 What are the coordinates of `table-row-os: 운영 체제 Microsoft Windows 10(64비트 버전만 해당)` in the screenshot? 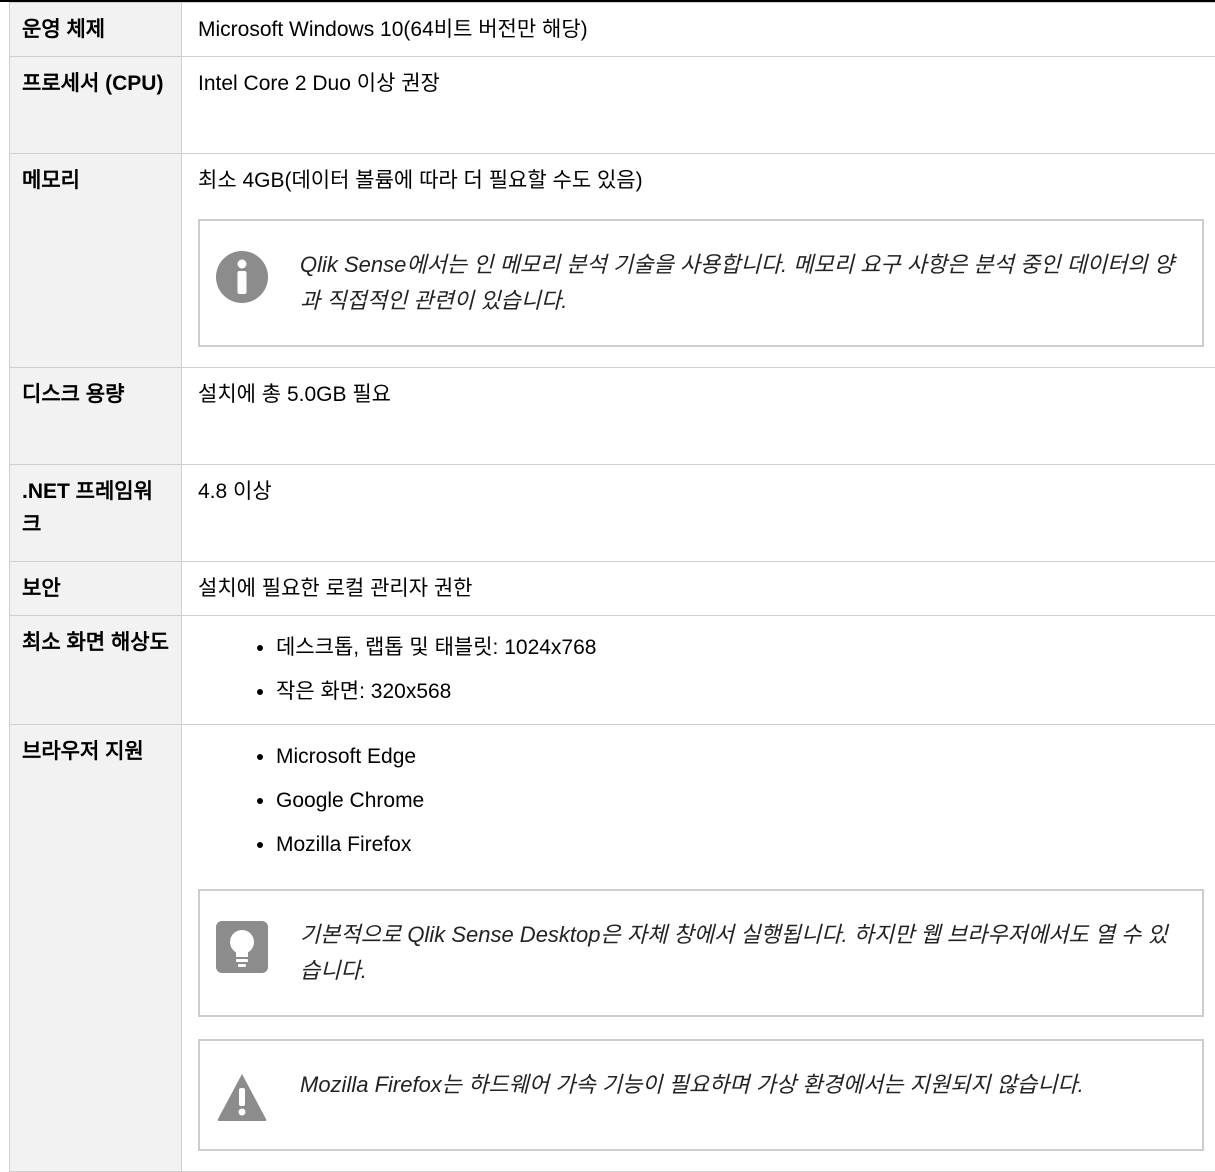 It's located at (612, 30).